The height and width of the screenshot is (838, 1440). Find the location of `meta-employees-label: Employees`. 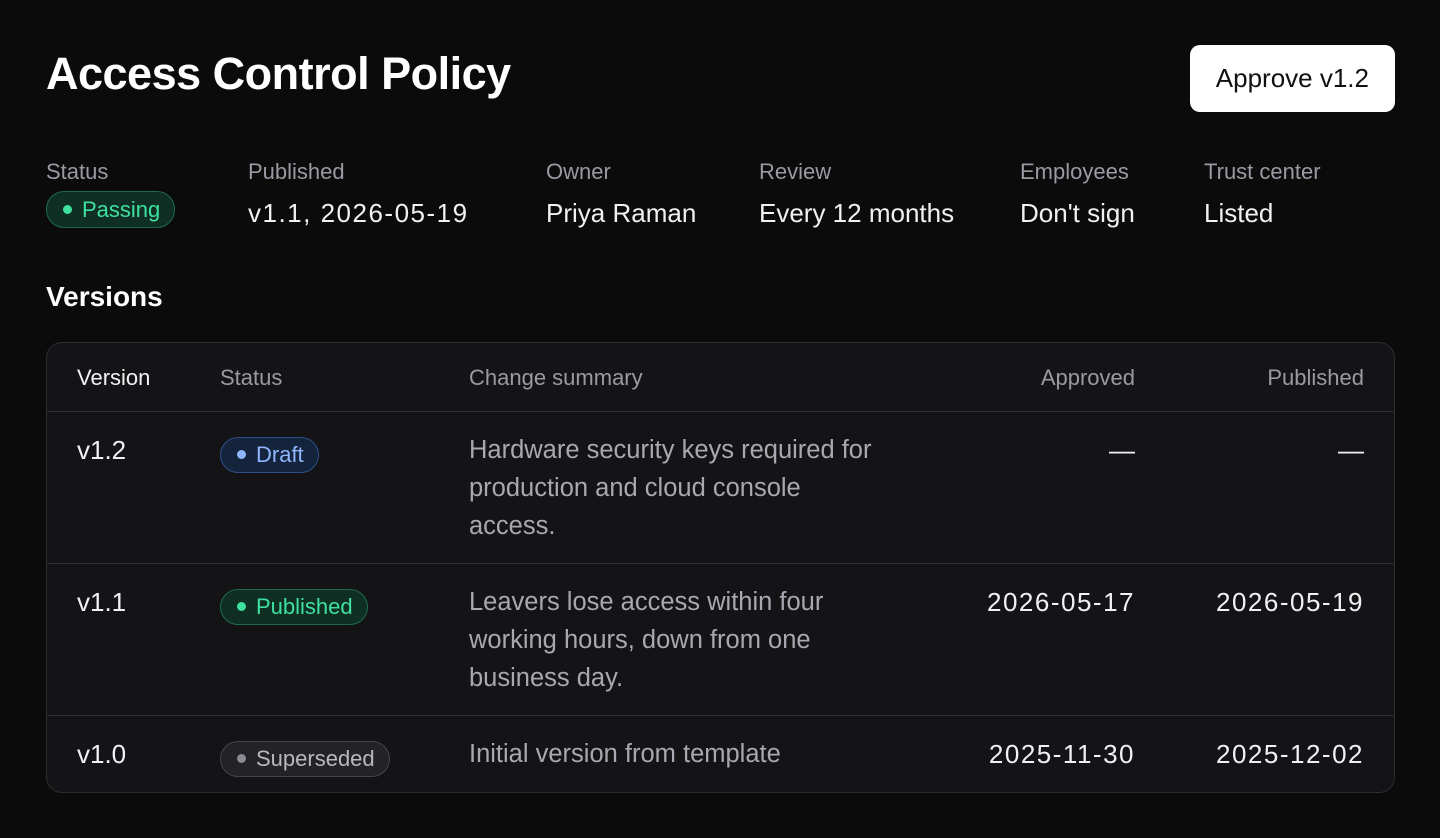

meta-employees-label: Employees is located at coordinates (1074, 171).